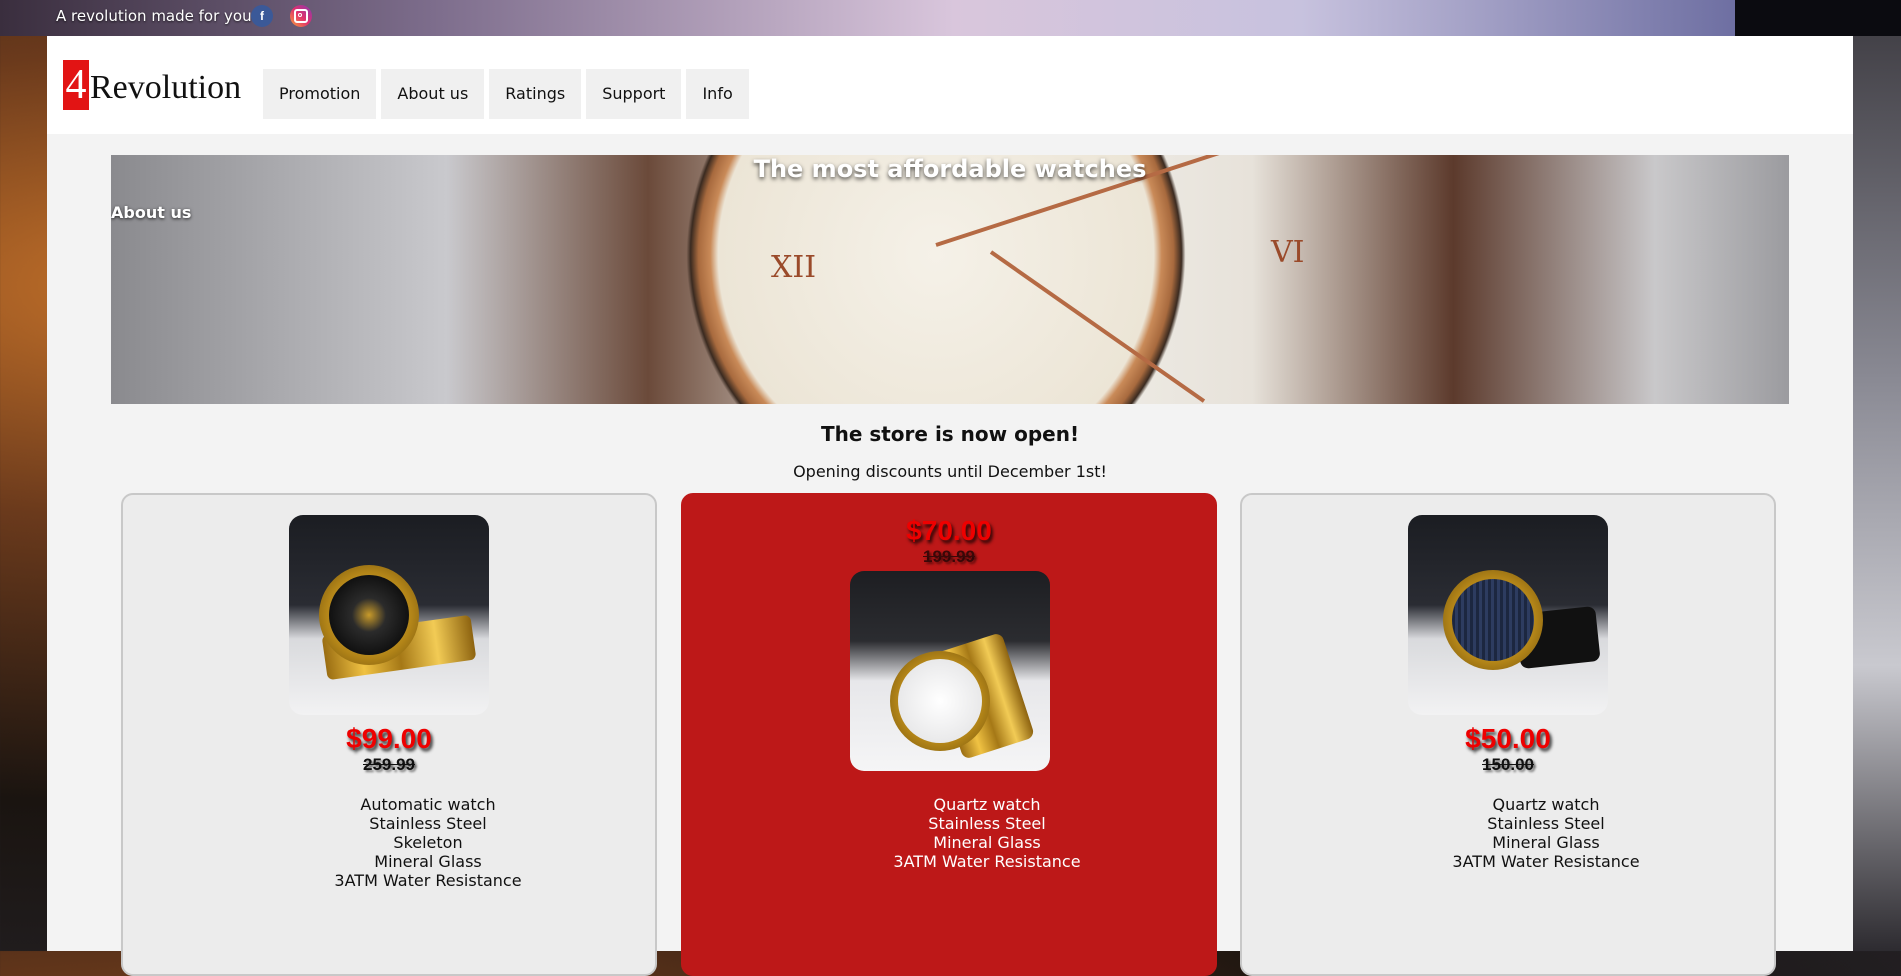  Describe the element at coordinates (389, 764) in the screenshot. I see `product-old-price: 259.99` at that location.